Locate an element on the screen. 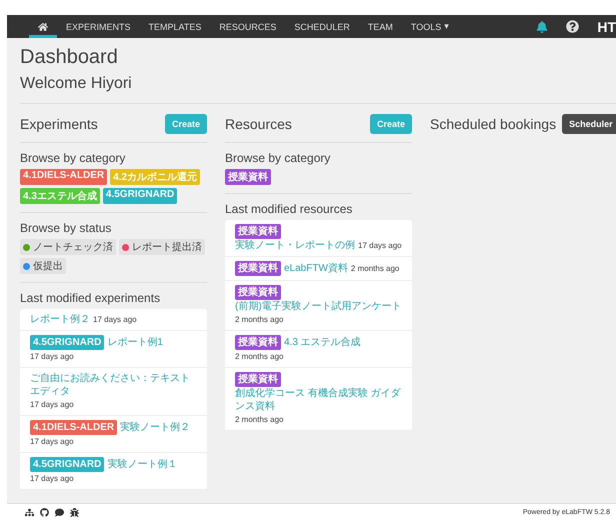 This screenshot has height=521, width=616. item-link: 実験ノート例２ is located at coordinates (155, 427).